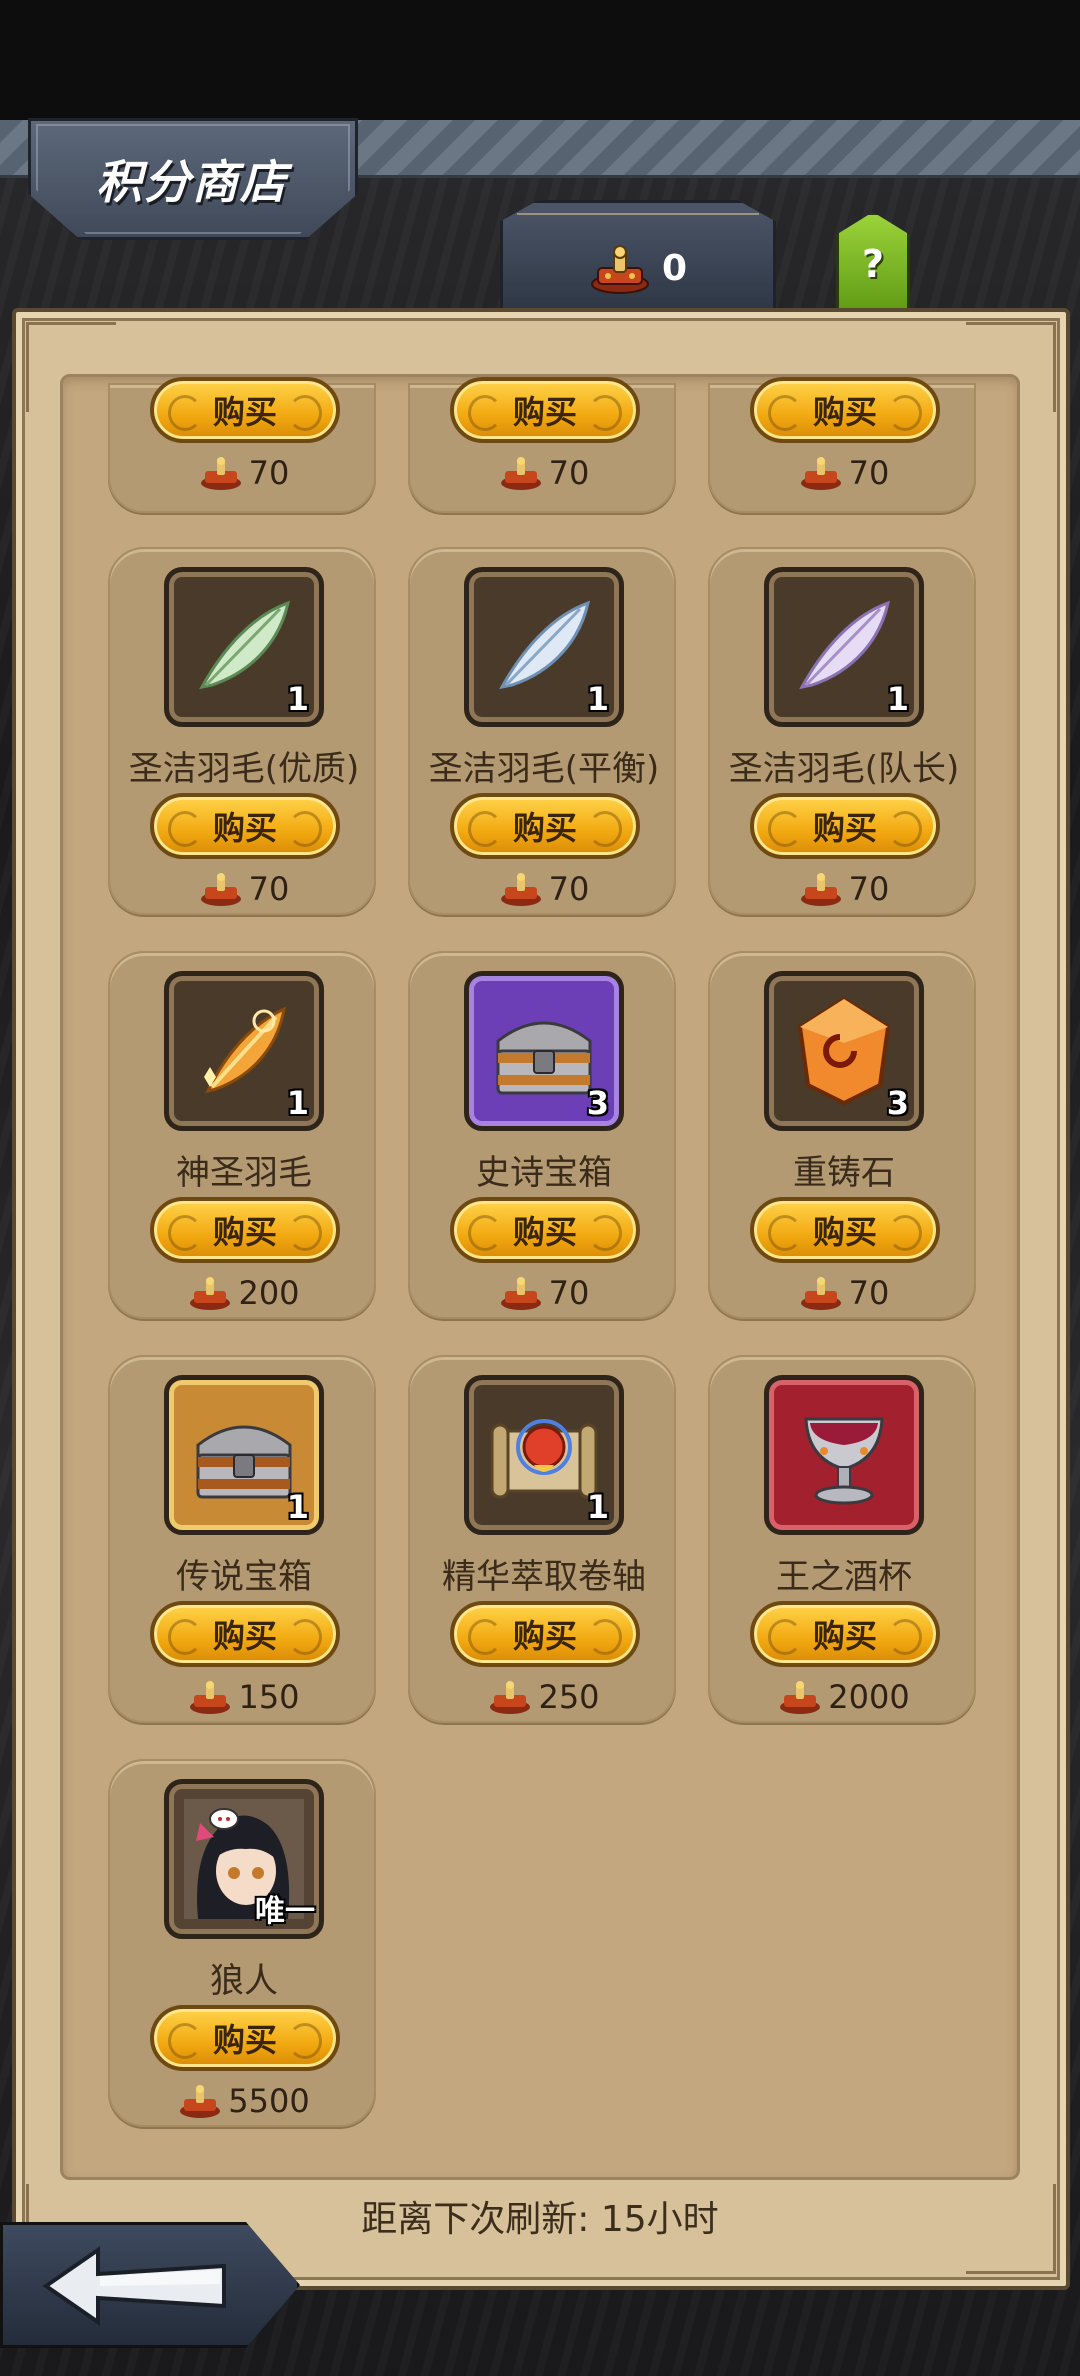 The image size is (1080, 2376). What do you see at coordinates (542, 731) in the screenshot?
I see `item-card: 1 圣洁羽毛(平衡) 购买 70` at bounding box center [542, 731].